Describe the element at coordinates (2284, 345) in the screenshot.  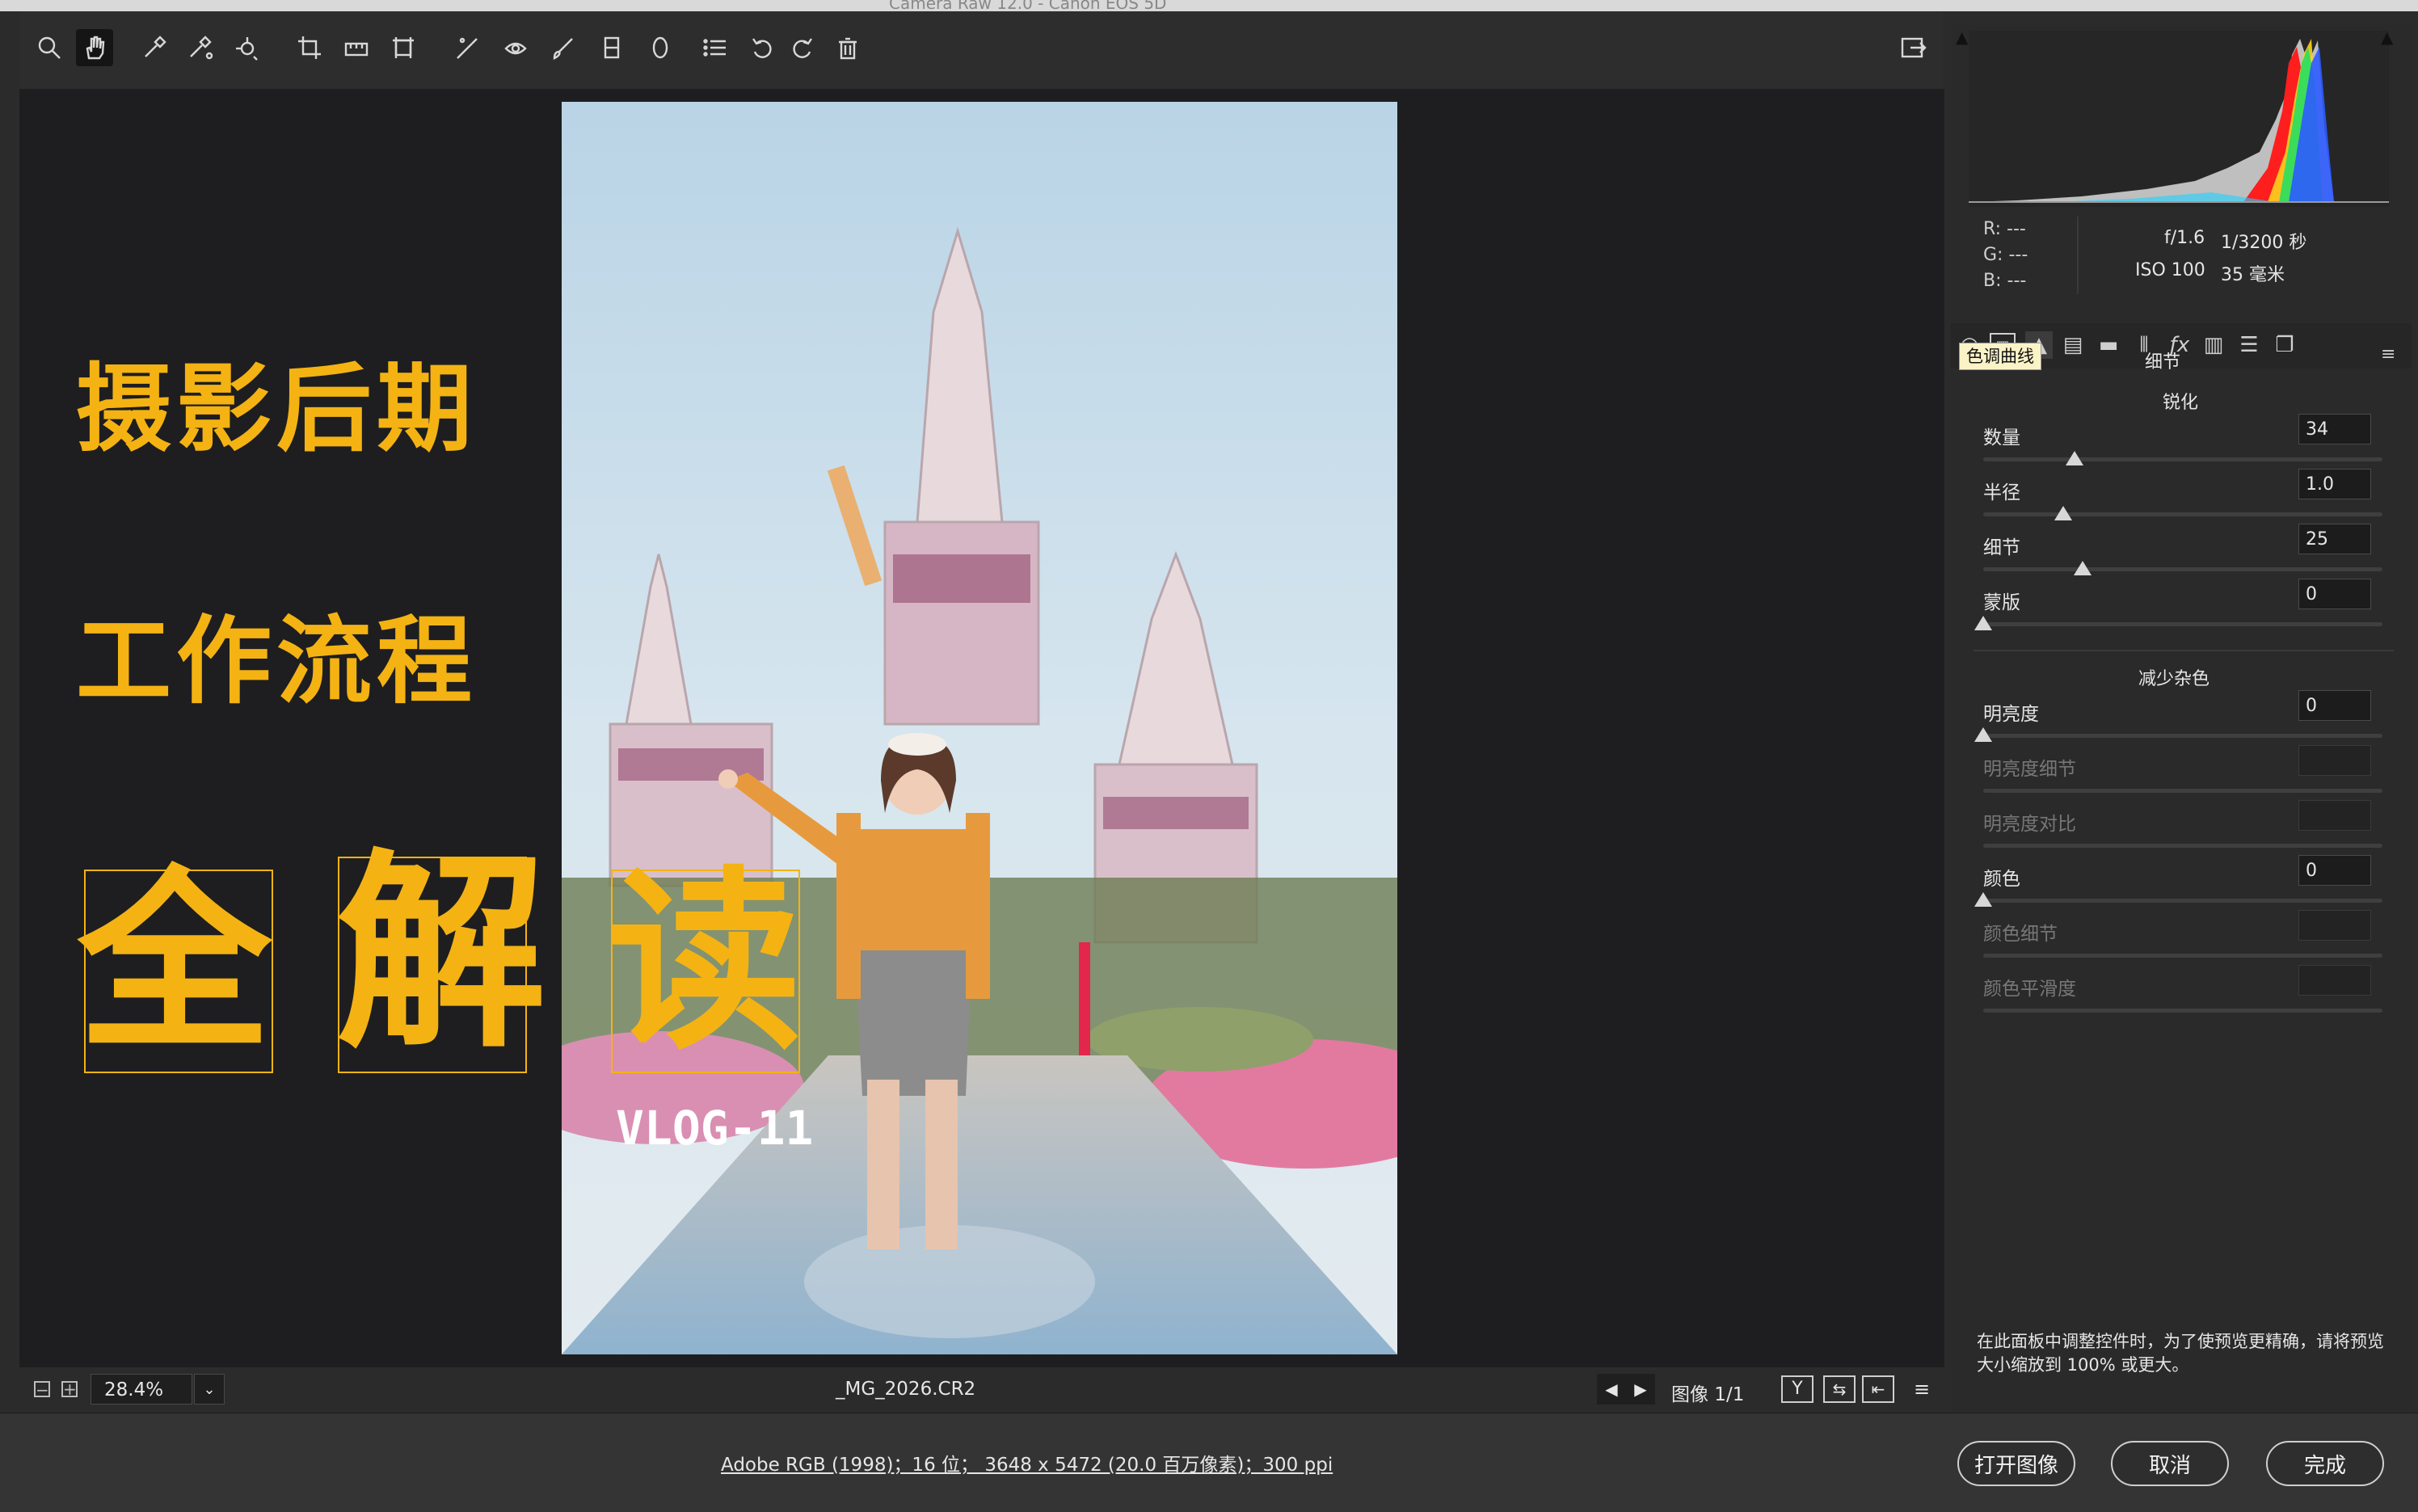
I see `snapshots-tab-icon: ❐` at that location.